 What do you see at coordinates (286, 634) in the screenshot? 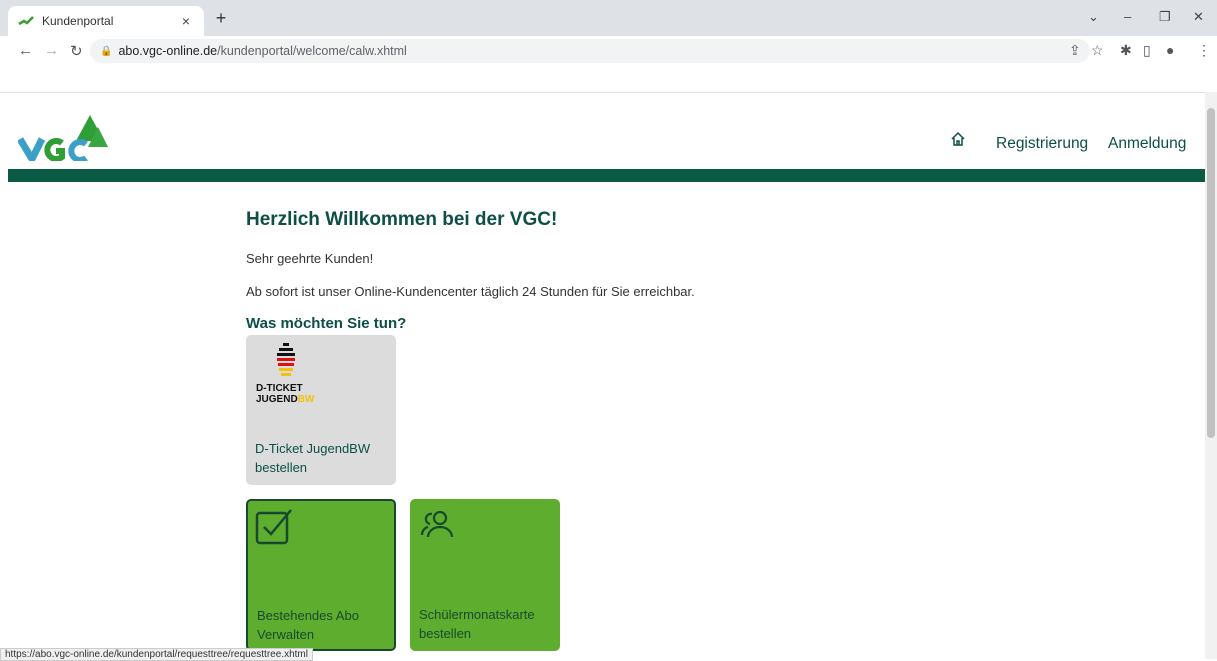
I see `tile-label-line2: Verwalten` at bounding box center [286, 634].